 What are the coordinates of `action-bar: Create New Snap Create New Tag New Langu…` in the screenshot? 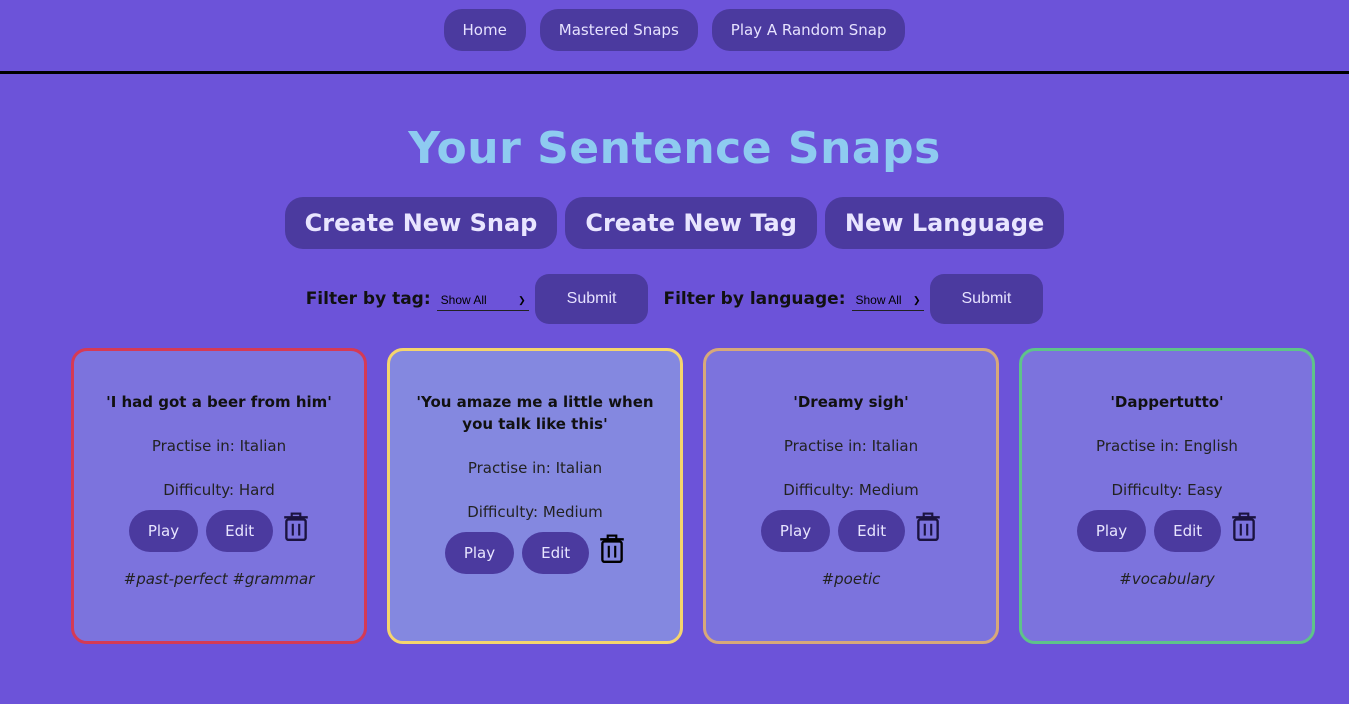 It's located at (674, 223).